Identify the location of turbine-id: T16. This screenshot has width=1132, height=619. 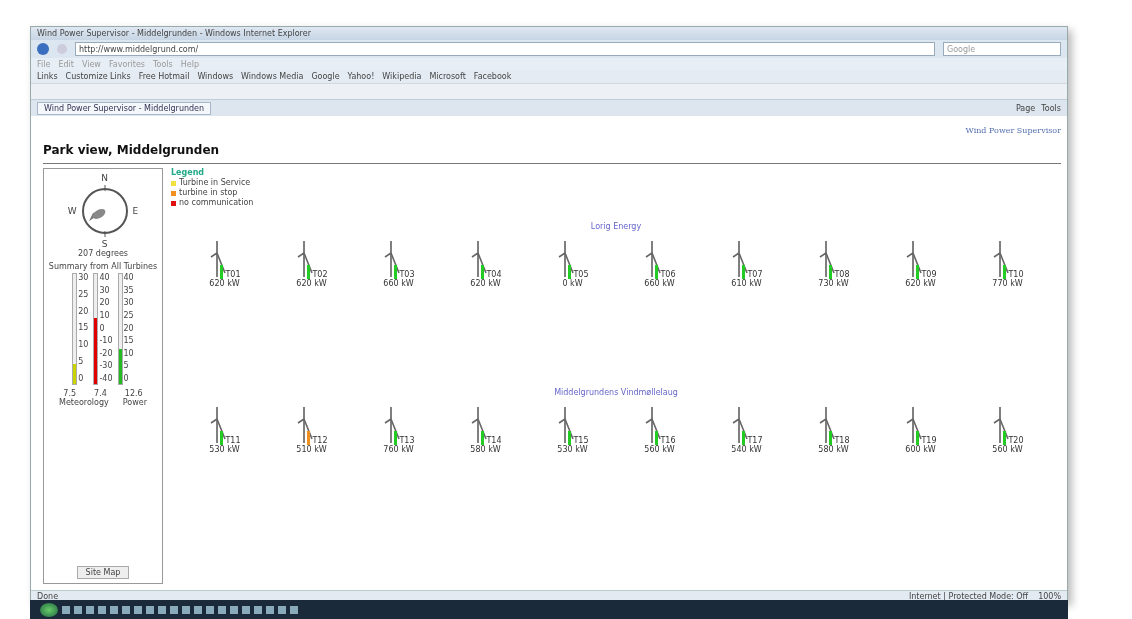
(668, 440).